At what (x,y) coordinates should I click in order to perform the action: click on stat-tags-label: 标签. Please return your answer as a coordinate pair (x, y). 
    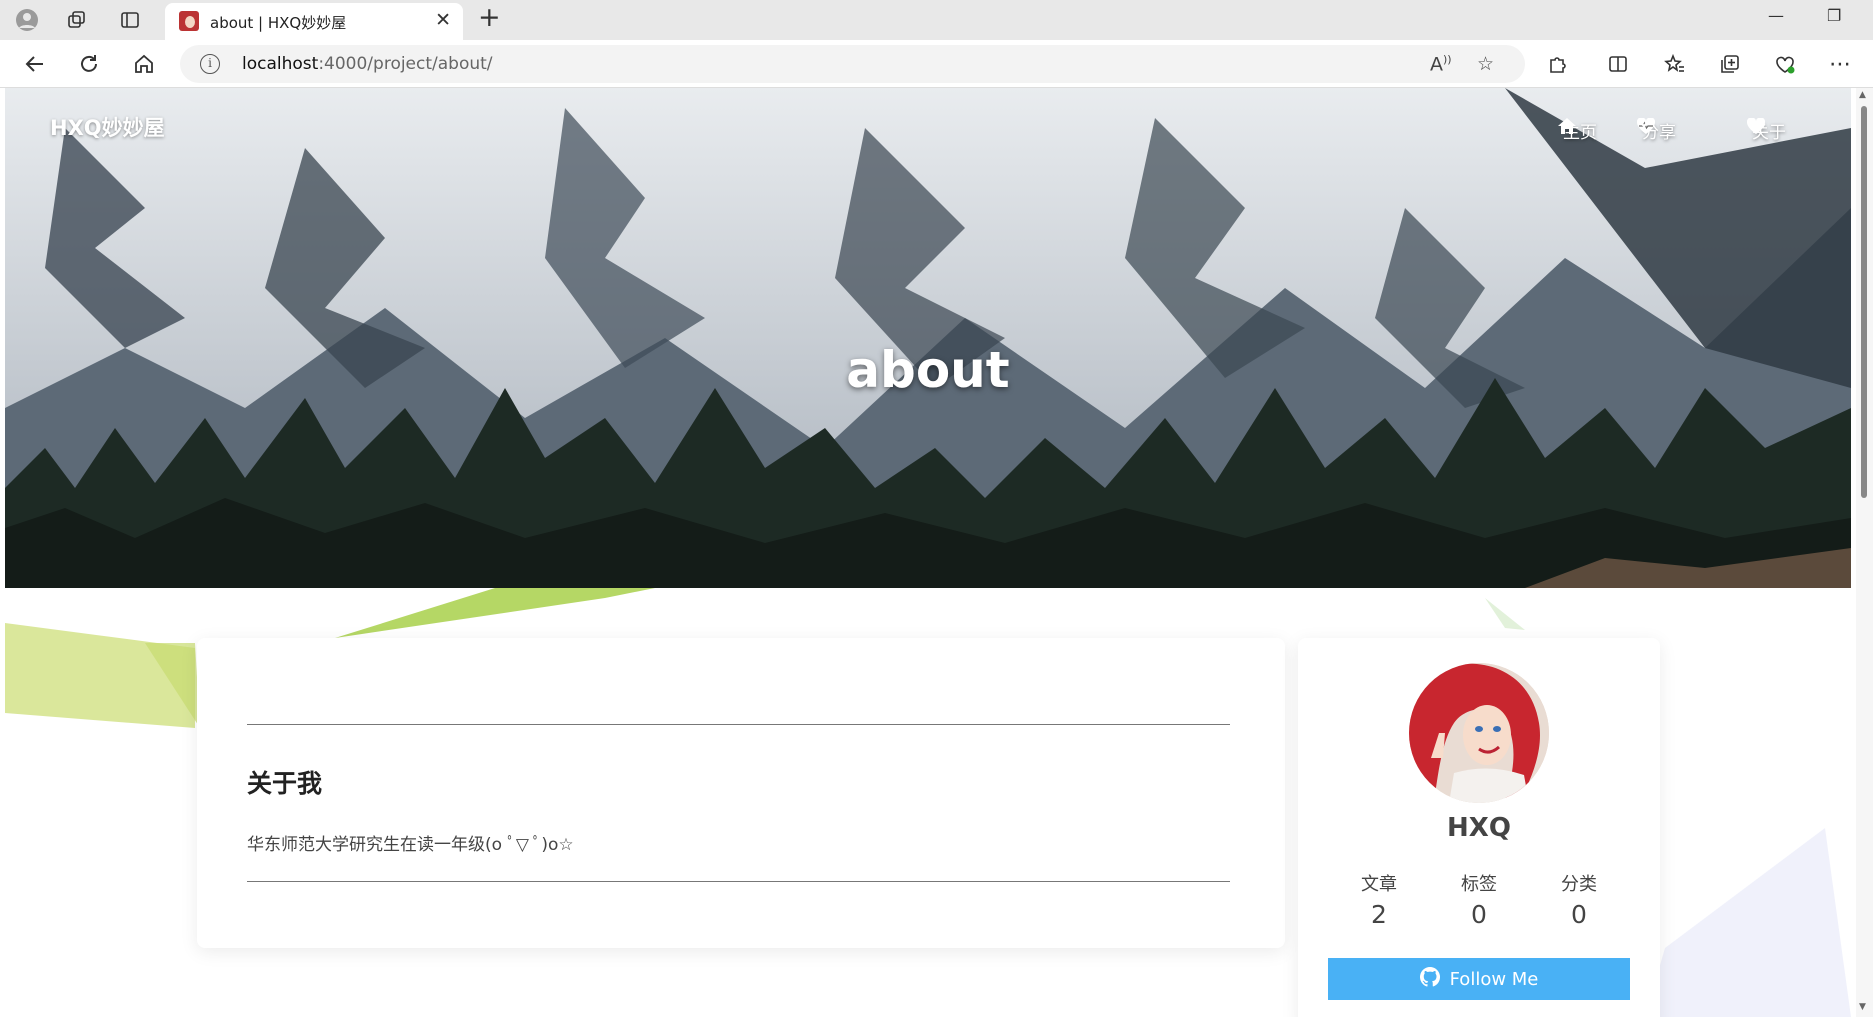
    Looking at the image, I should click on (1479, 884).